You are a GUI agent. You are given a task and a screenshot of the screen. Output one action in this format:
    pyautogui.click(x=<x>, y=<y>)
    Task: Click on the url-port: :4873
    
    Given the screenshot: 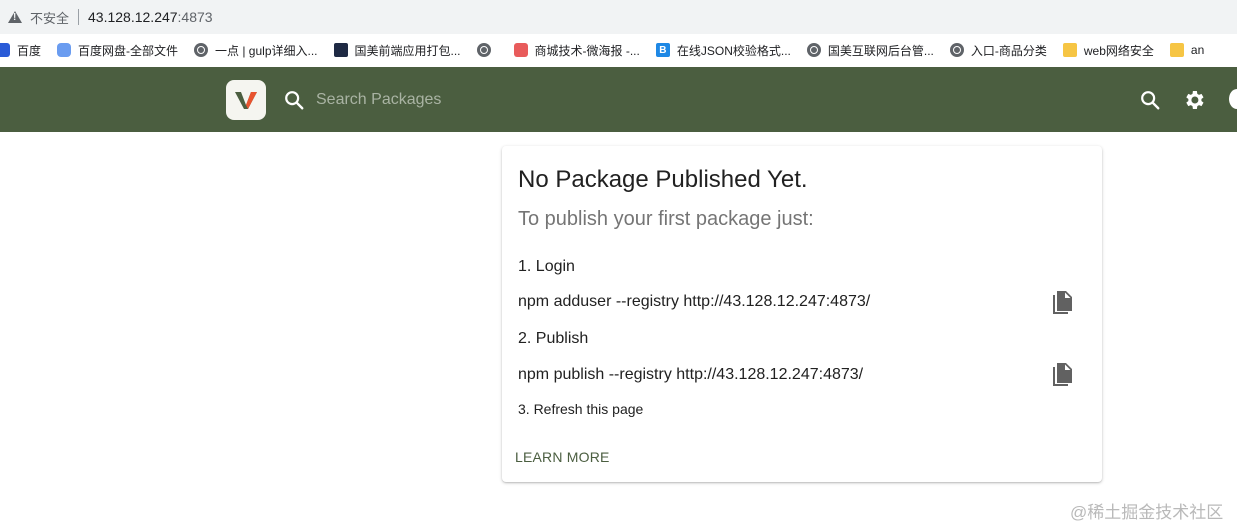 What is the action you would take?
    pyautogui.click(x=195, y=17)
    